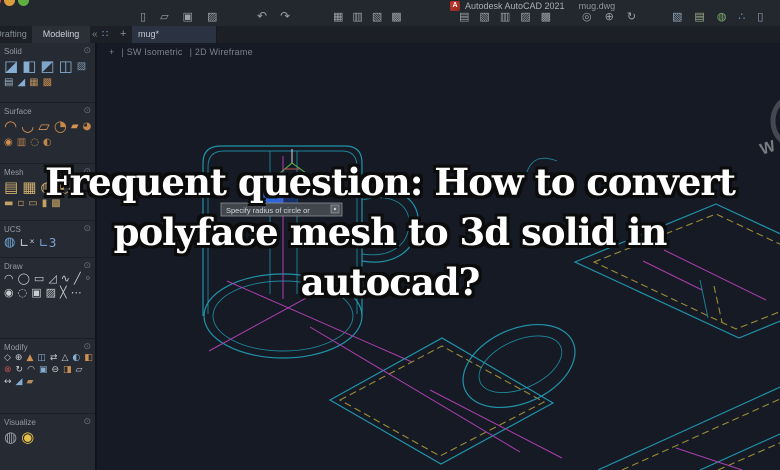  What do you see at coordinates (34, 142) in the screenshot?
I see `surface-untrim-icon: ◌` at bounding box center [34, 142].